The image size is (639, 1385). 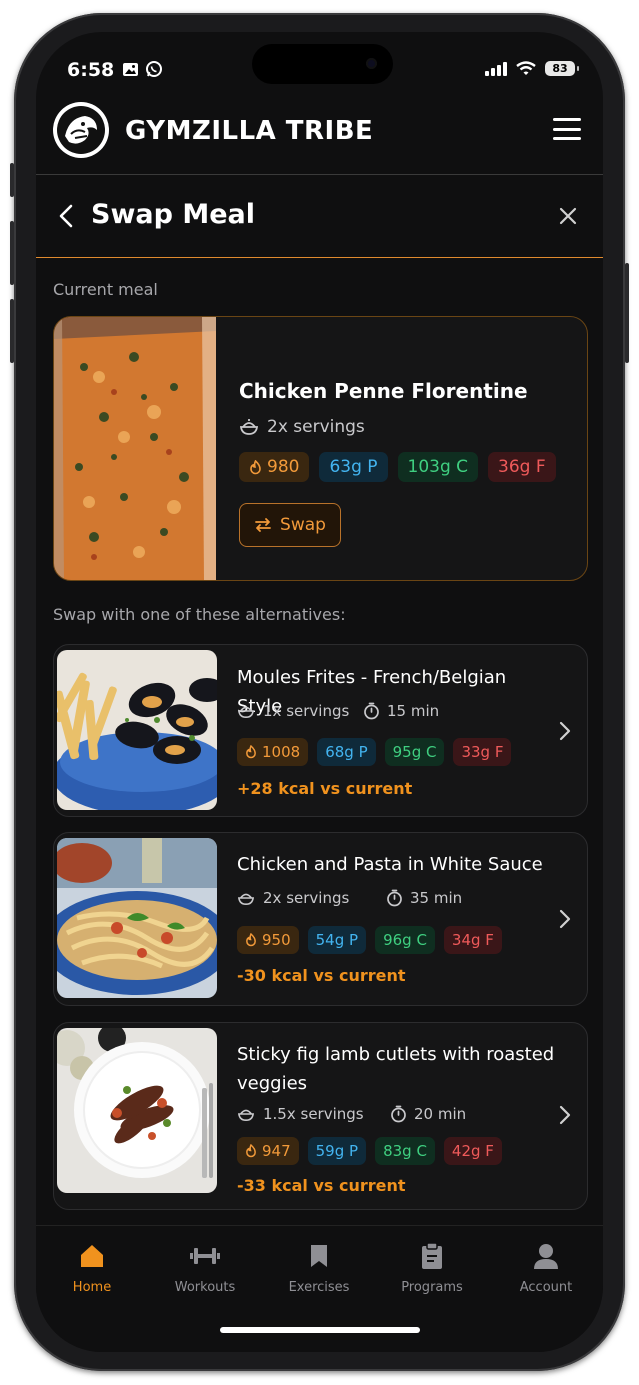 I want to click on kcal-chip: 1008, so click(x=273, y=752).